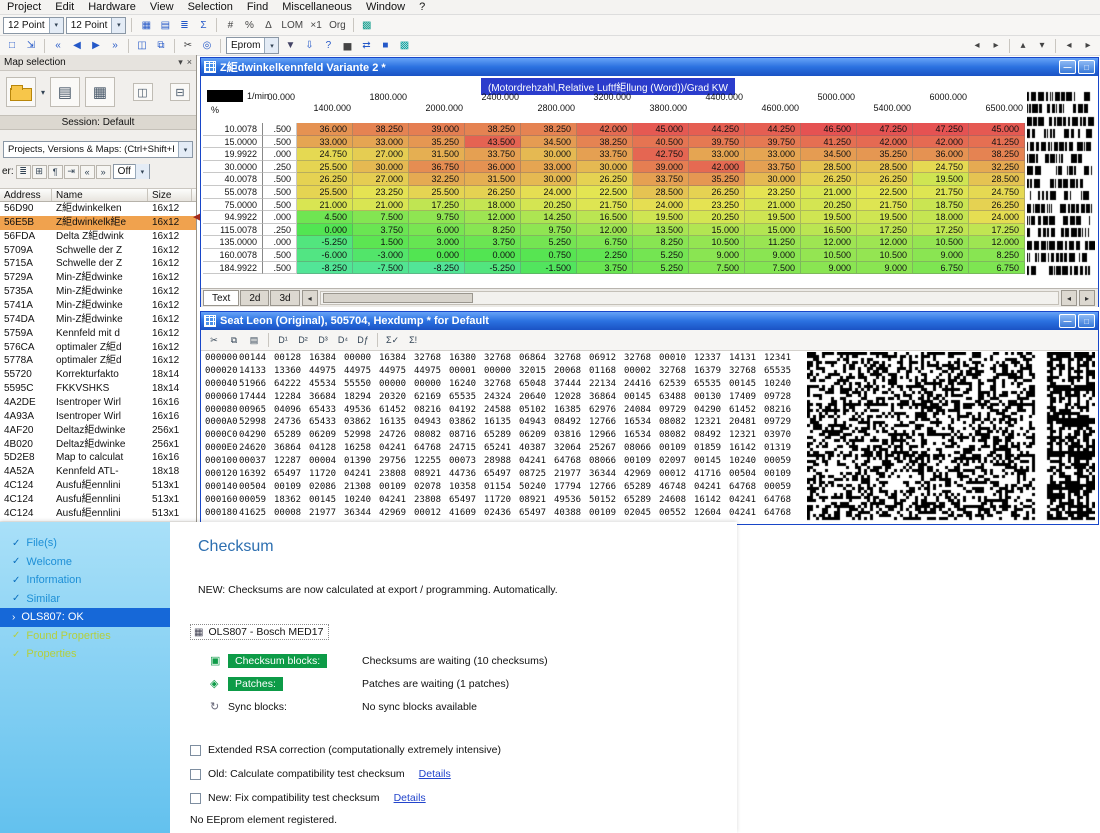  I want to click on filter-last-icon: », so click(103, 171).